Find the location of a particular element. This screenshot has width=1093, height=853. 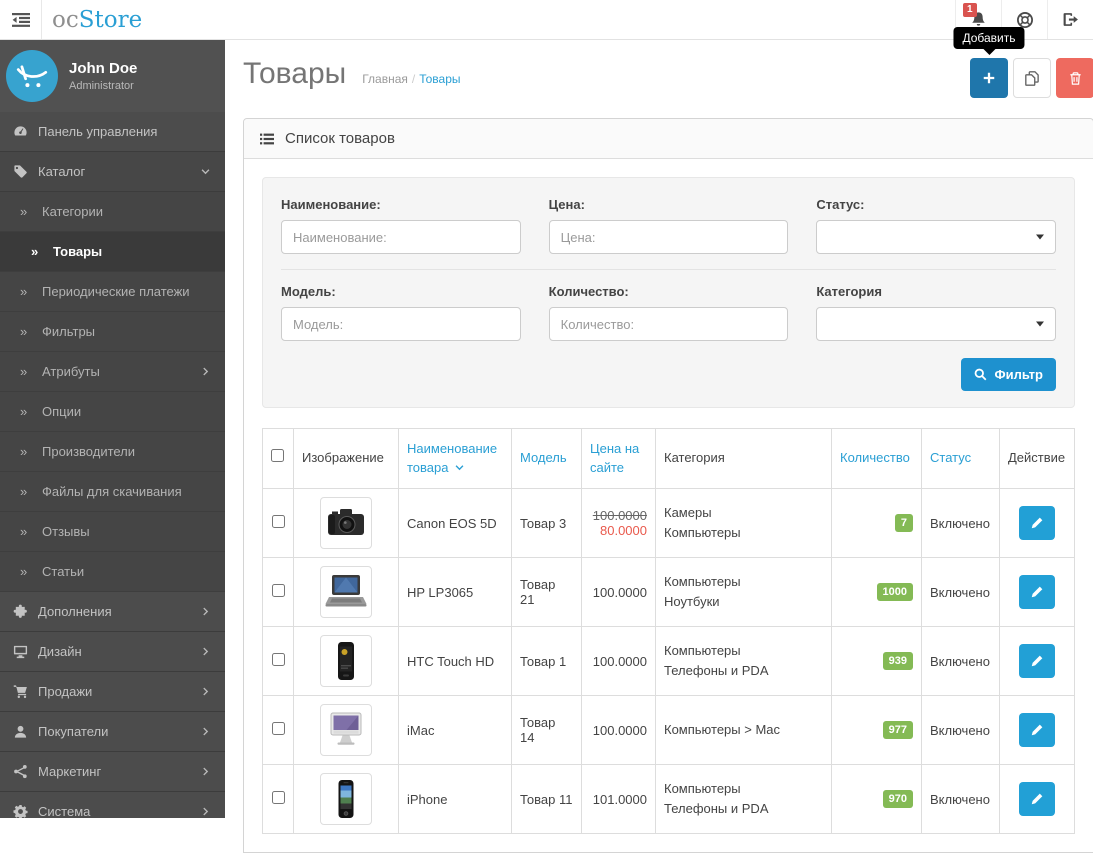

category: Телефоны и PDA is located at coordinates (716, 670).